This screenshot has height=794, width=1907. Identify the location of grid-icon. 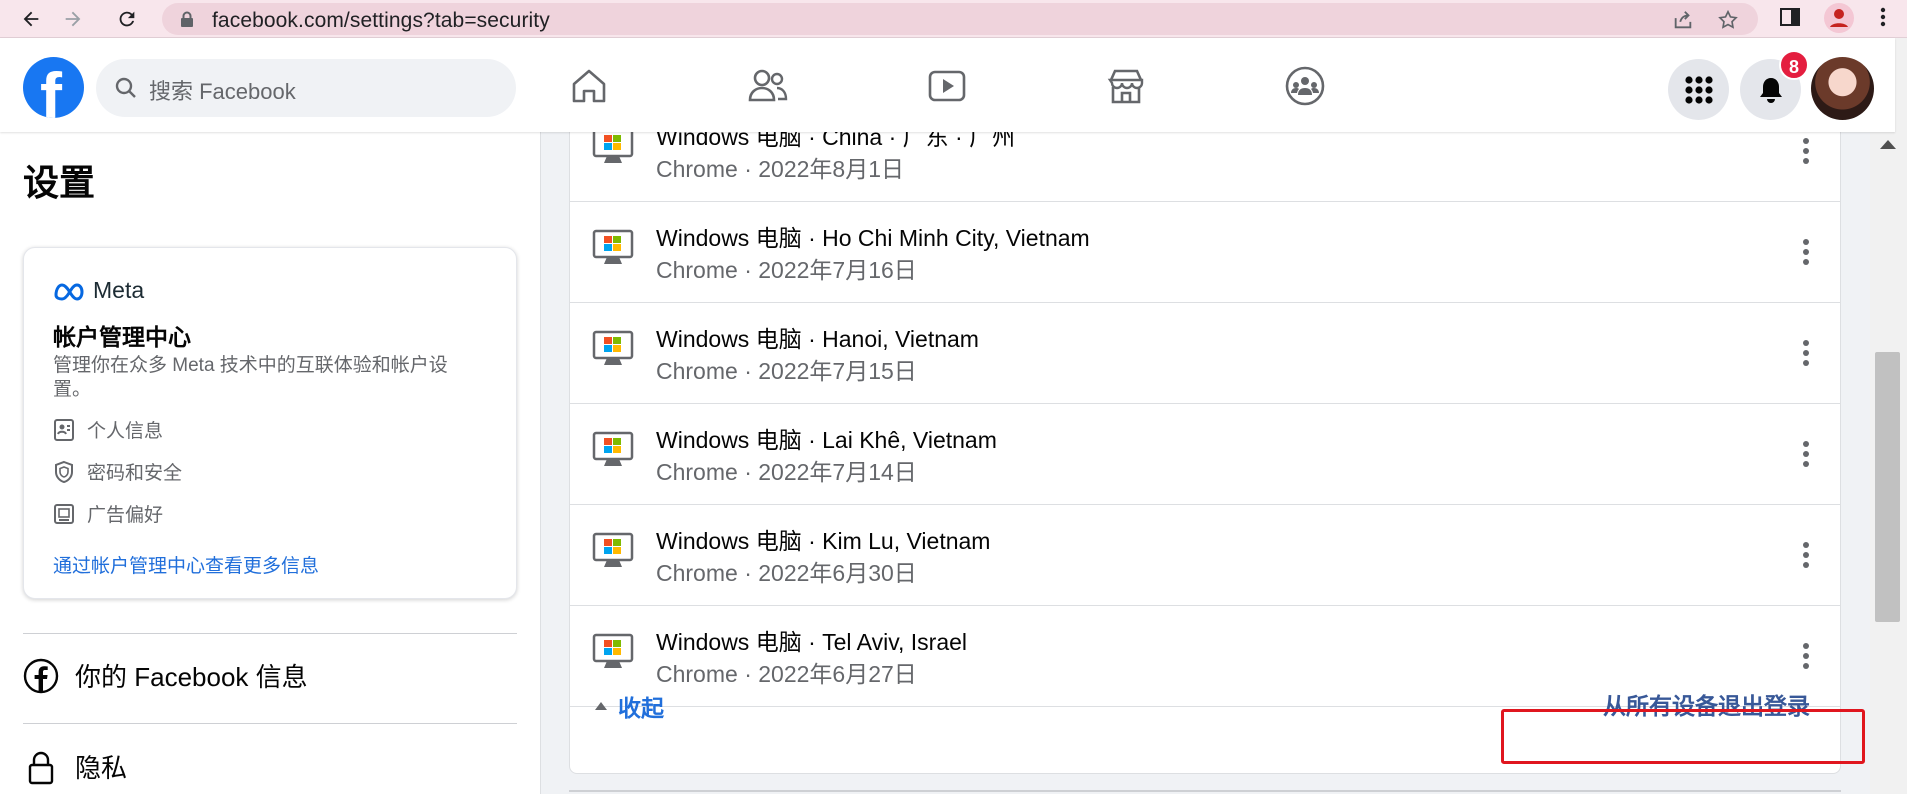
(1698, 89).